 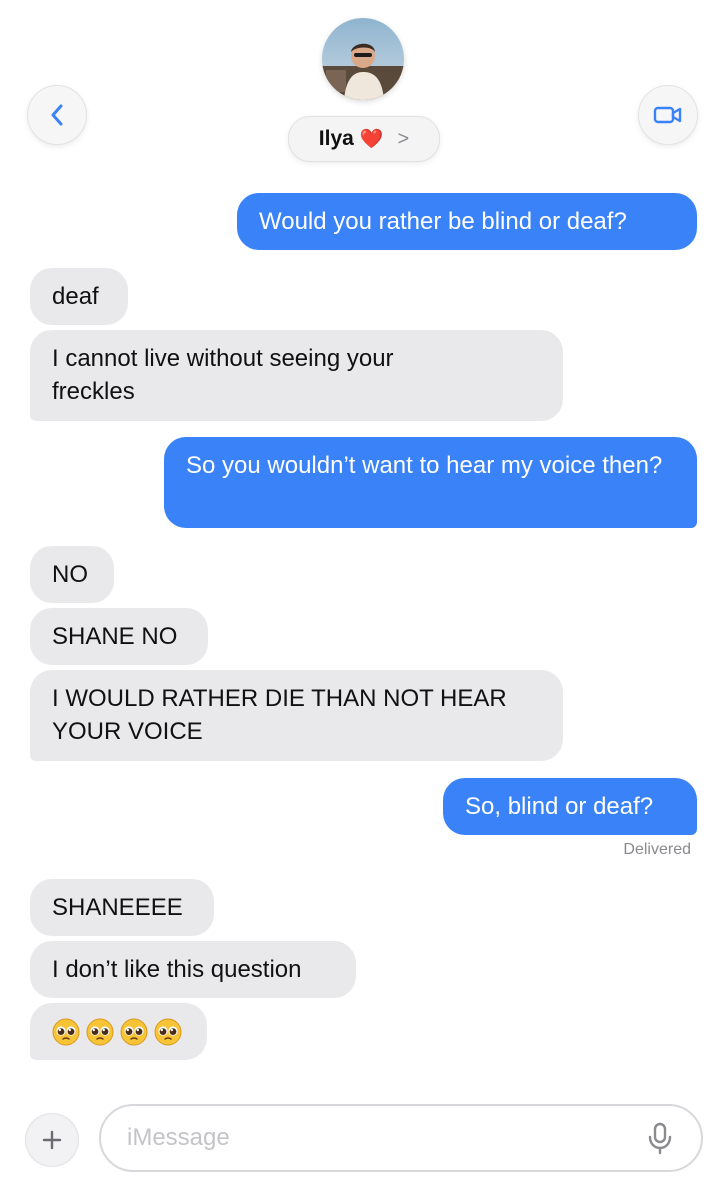 I want to click on back-button, so click(x=57, y=115).